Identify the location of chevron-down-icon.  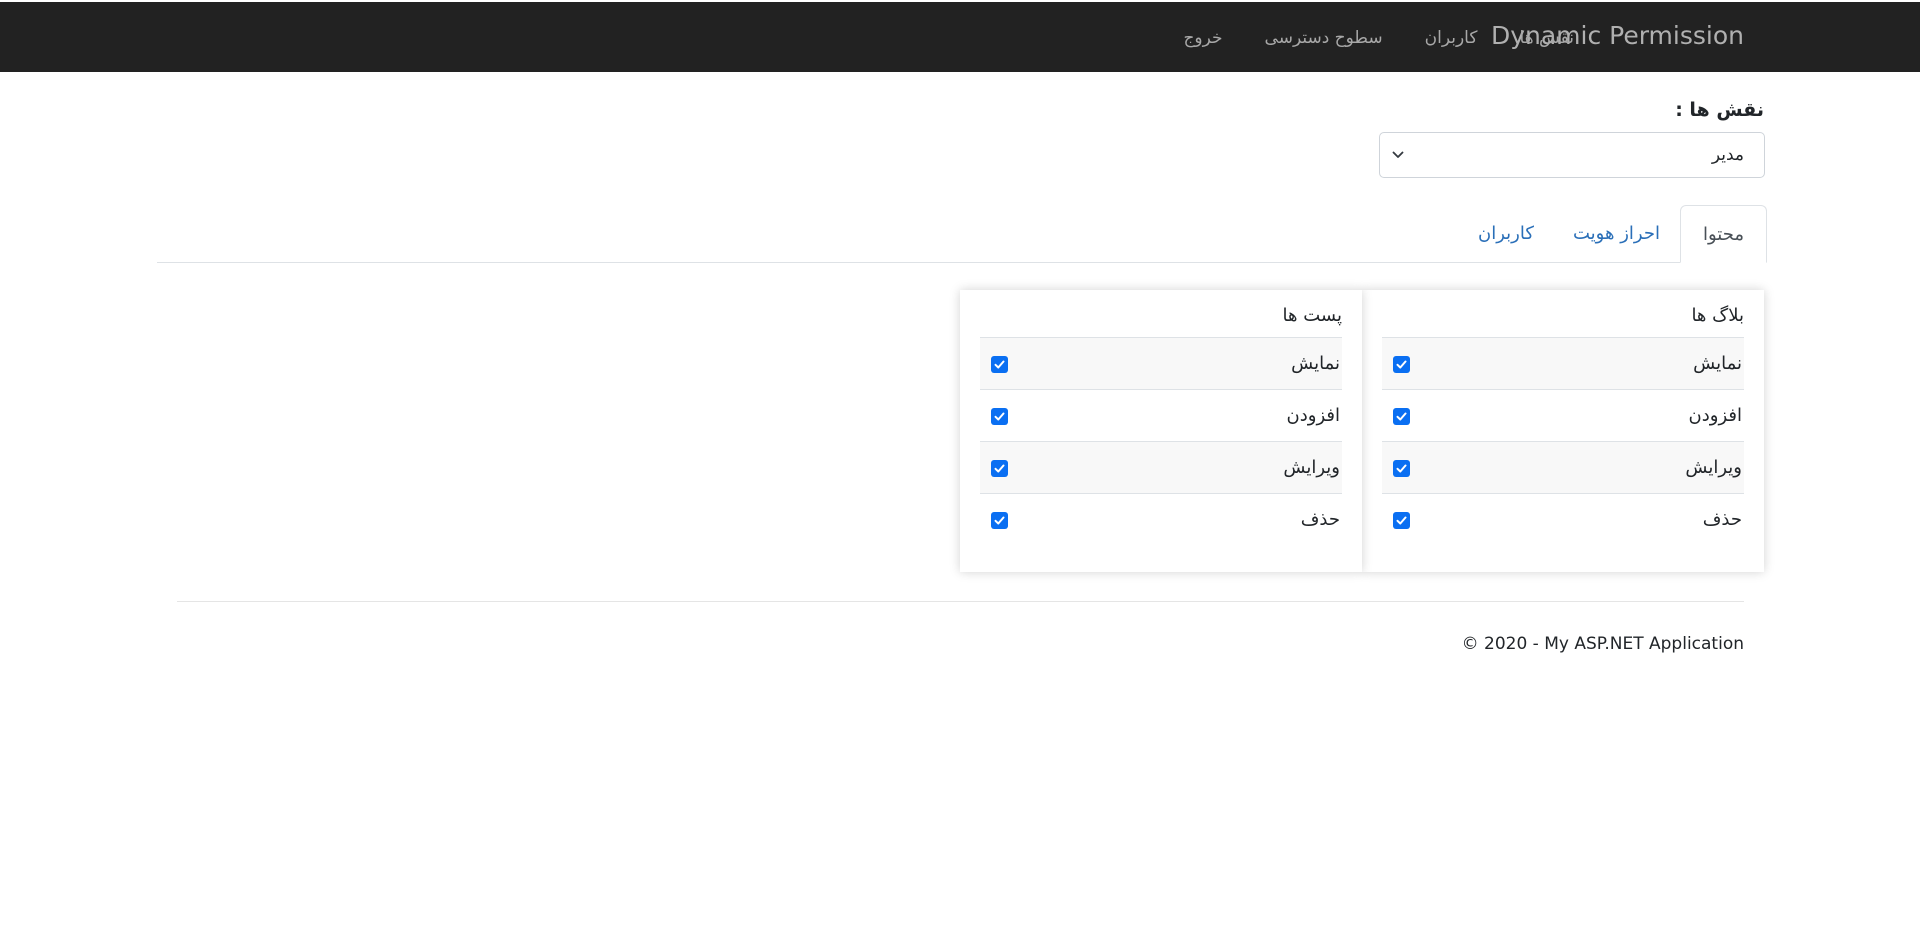
(1398, 154).